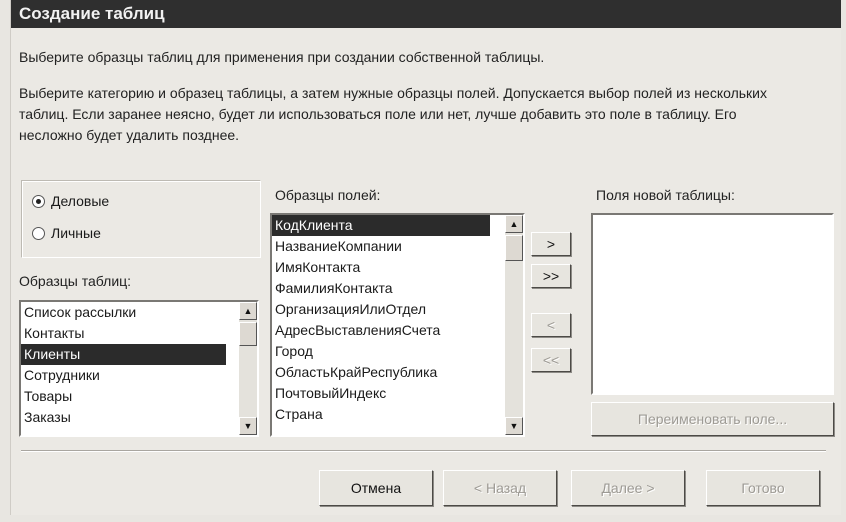 The image size is (846, 522). I want to click on back-button: < Назад, so click(500, 488).